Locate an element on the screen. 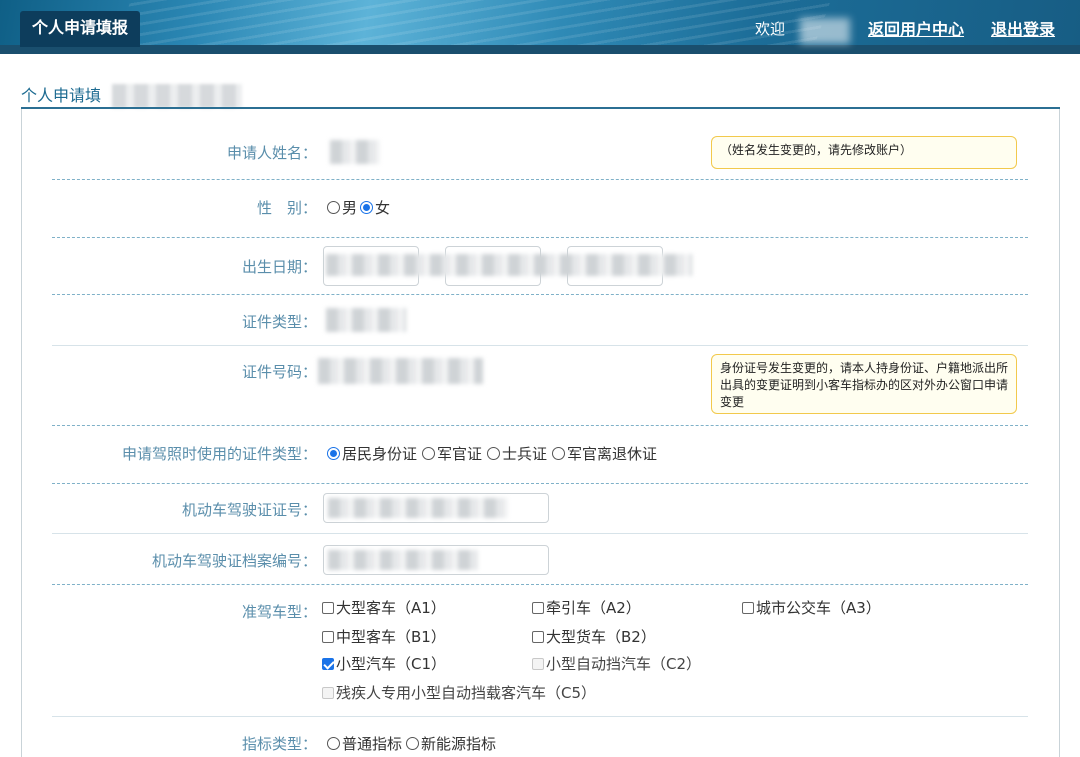 The height and width of the screenshot is (757, 1080). panel-title: 个人申请填 is located at coordinates (61, 95).